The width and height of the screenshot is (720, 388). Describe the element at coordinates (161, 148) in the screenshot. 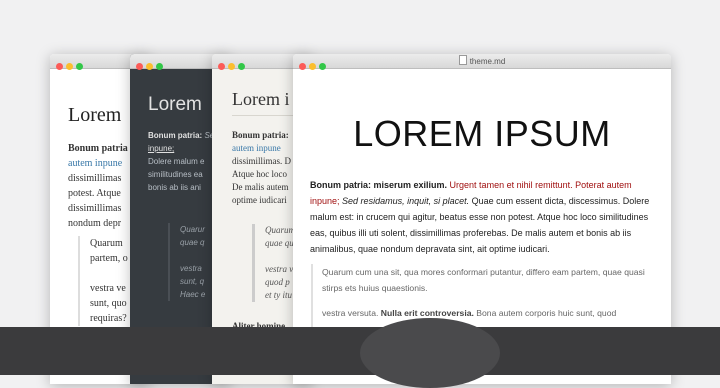

I see `link-text: inpune;` at that location.